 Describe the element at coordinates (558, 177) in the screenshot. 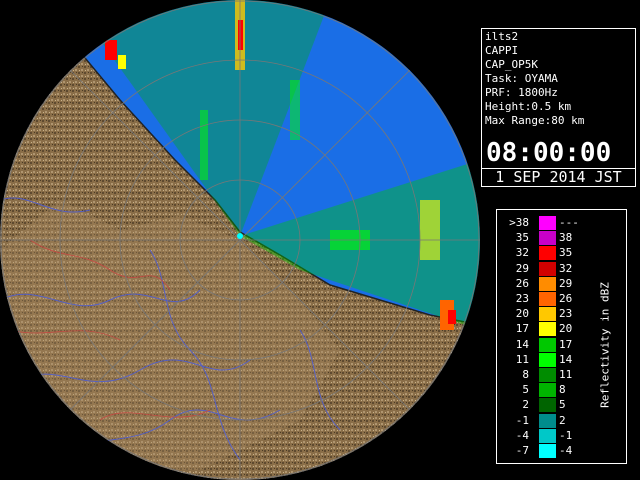

I see `observation-date: 1 SEP 2014 JST` at that location.